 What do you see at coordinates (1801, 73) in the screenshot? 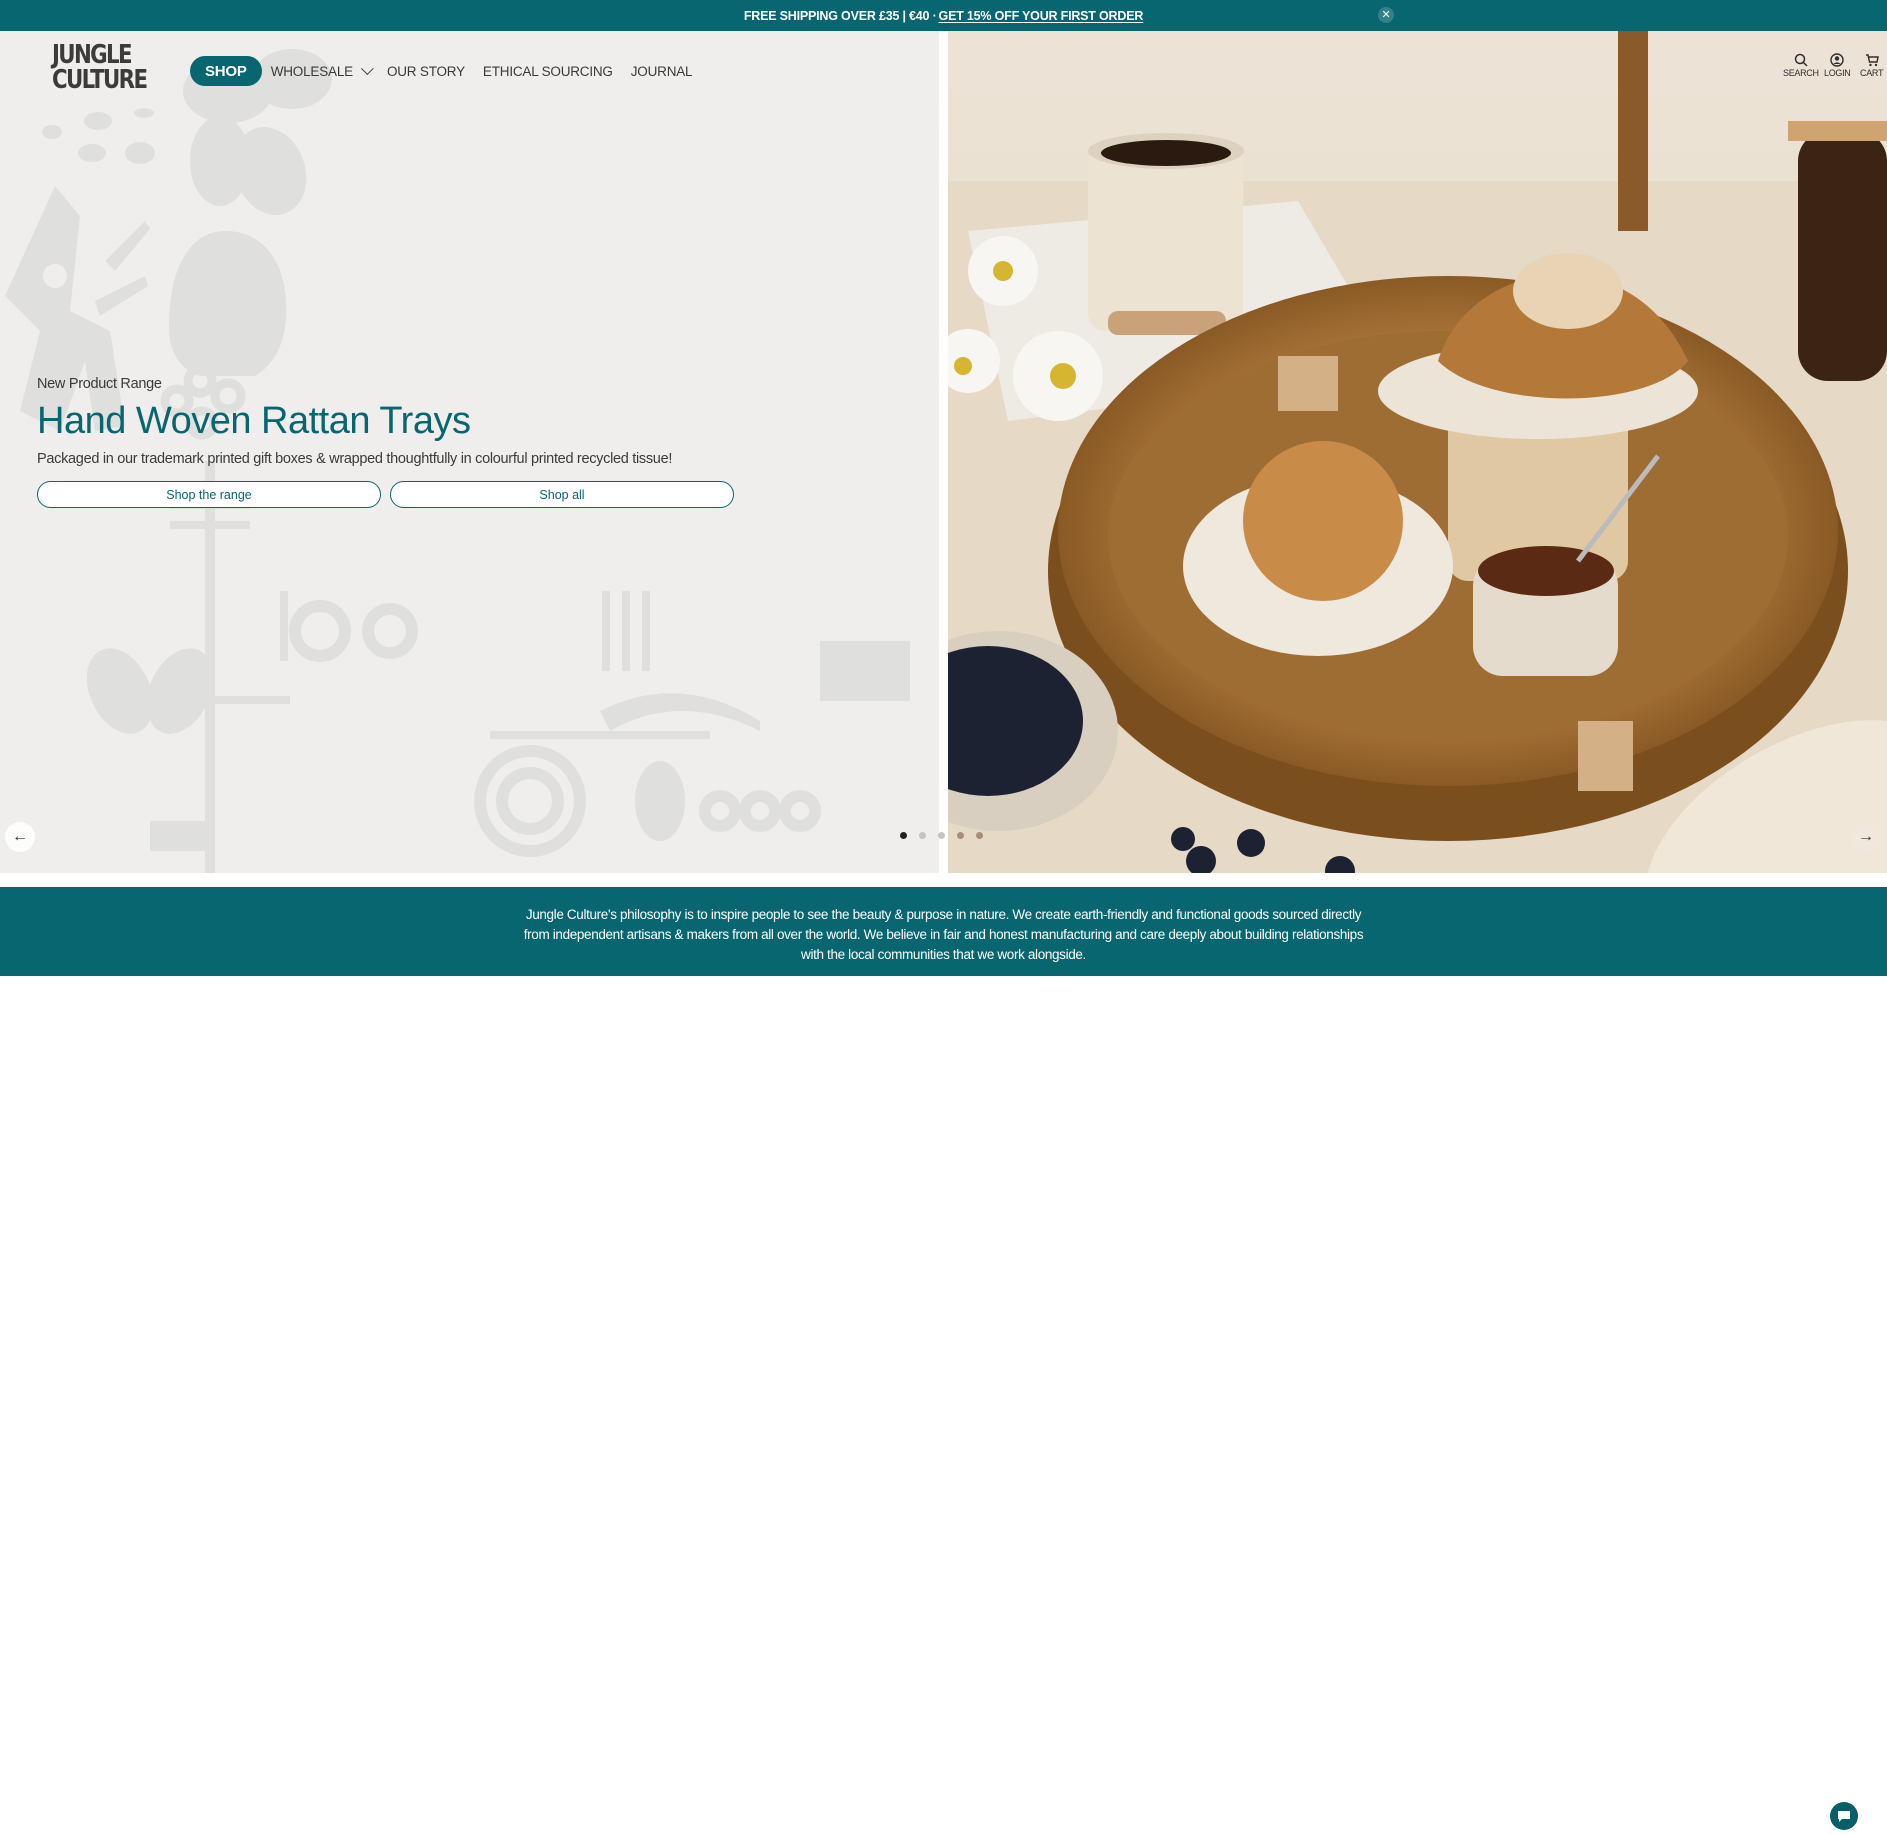
I see `search-label: SEARCH` at bounding box center [1801, 73].